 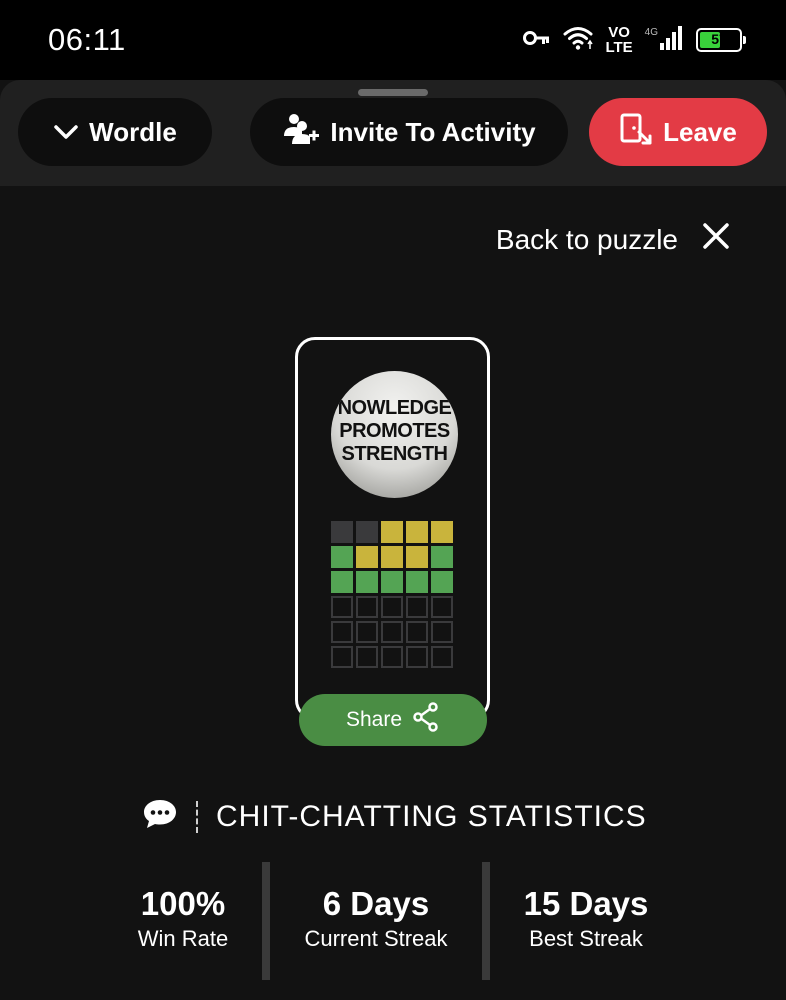 What do you see at coordinates (183, 903) in the screenshot?
I see `stat-value: 100%` at bounding box center [183, 903].